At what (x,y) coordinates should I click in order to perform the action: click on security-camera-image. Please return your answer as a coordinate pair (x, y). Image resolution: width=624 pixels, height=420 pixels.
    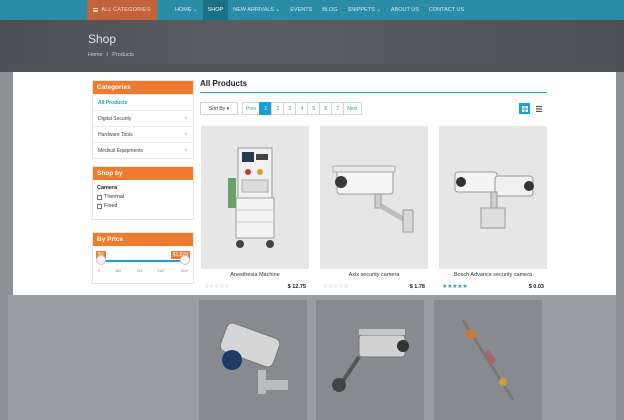
    Looking at the image, I should click on (374, 197).